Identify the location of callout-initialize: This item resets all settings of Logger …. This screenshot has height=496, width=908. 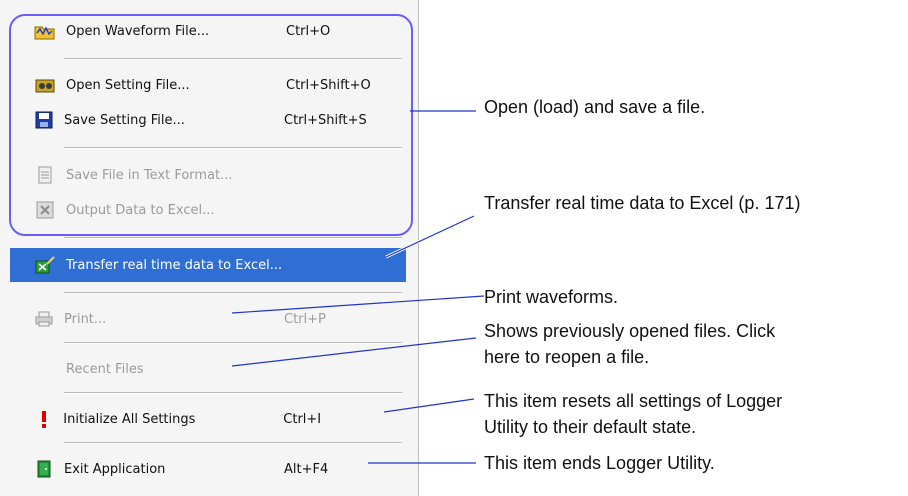
(633, 414).